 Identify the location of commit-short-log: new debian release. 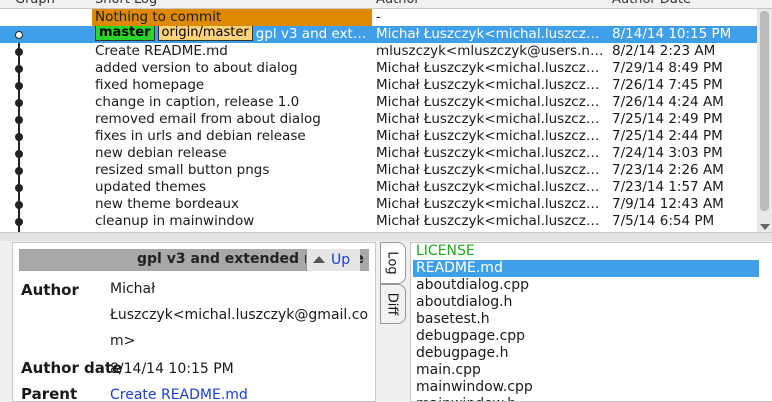
(232, 153).